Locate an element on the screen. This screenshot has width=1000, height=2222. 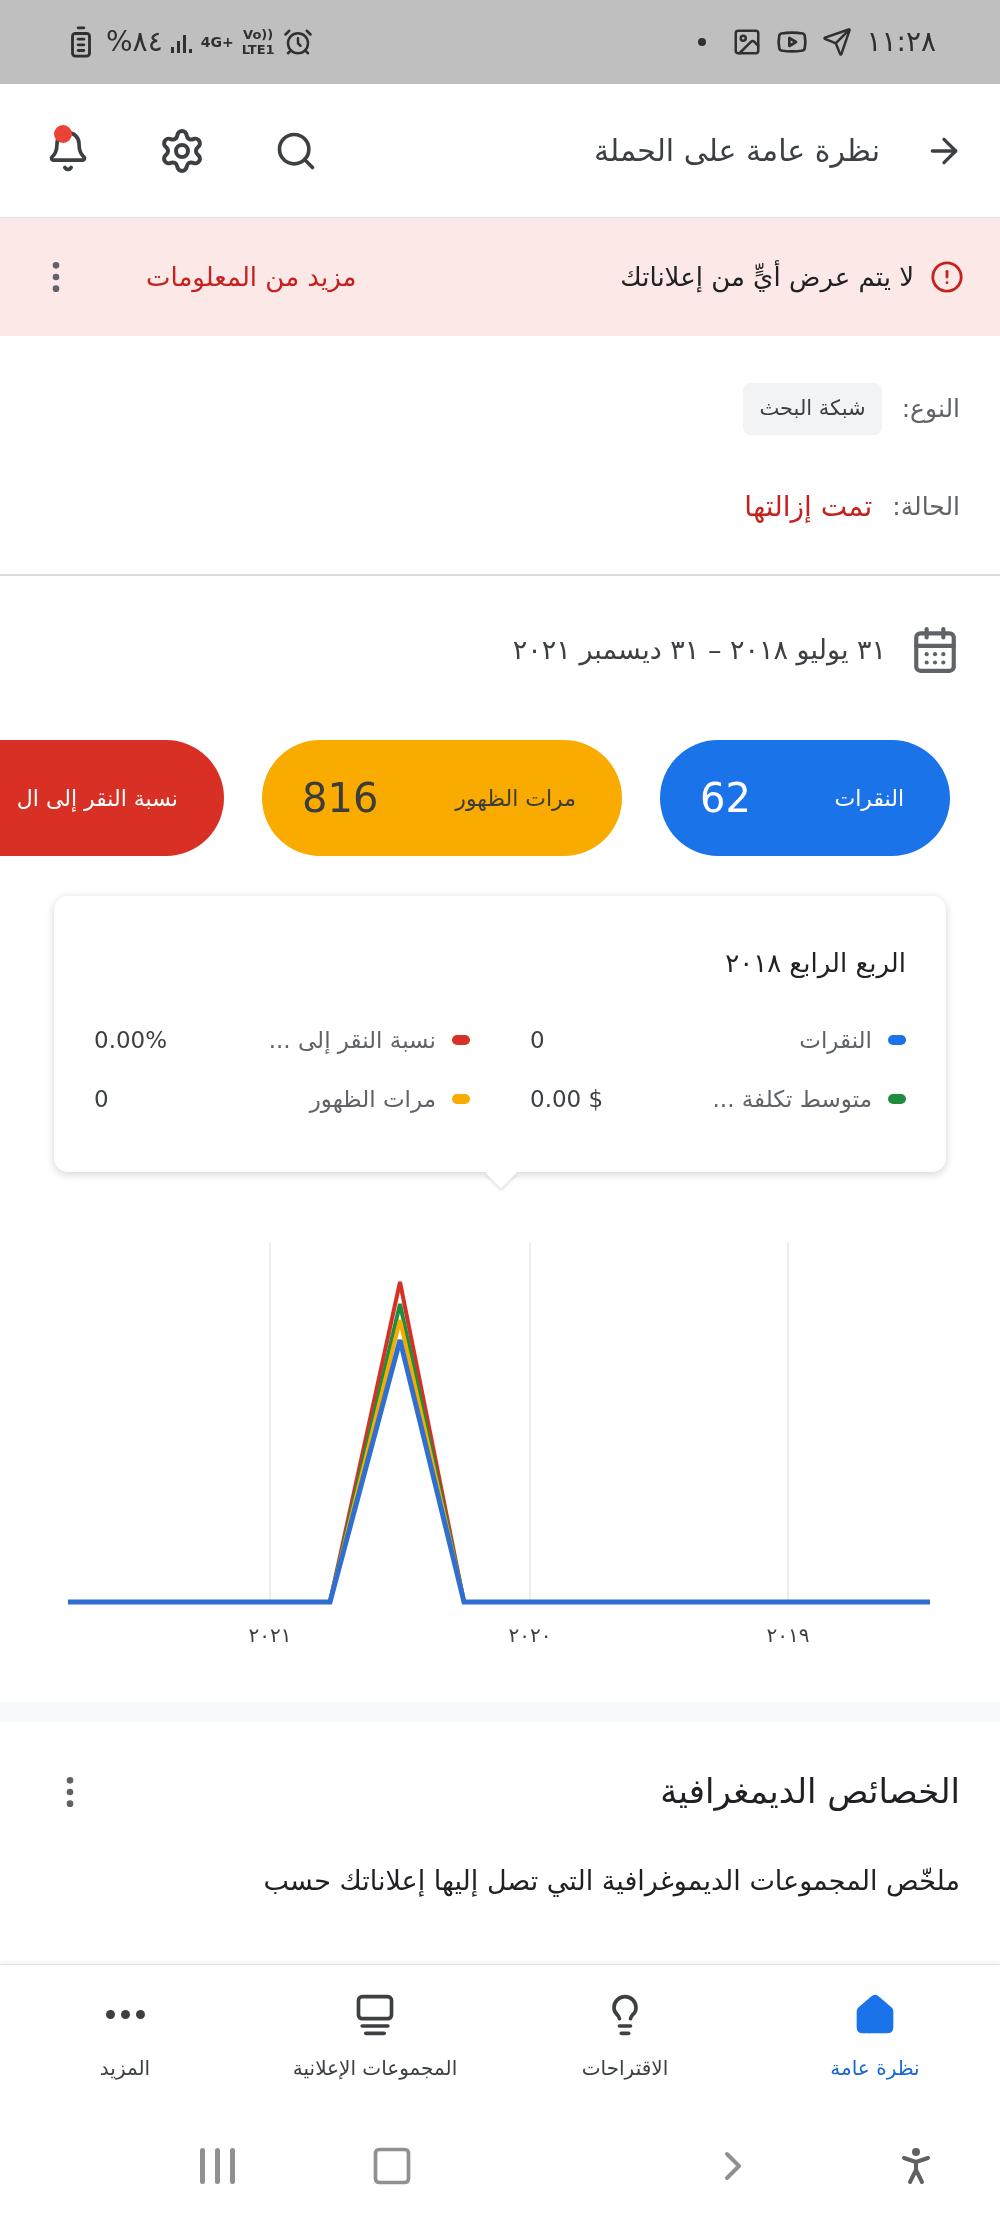
metric-pill: نسبة النقر إلى ال is located at coordinates (112, 798).